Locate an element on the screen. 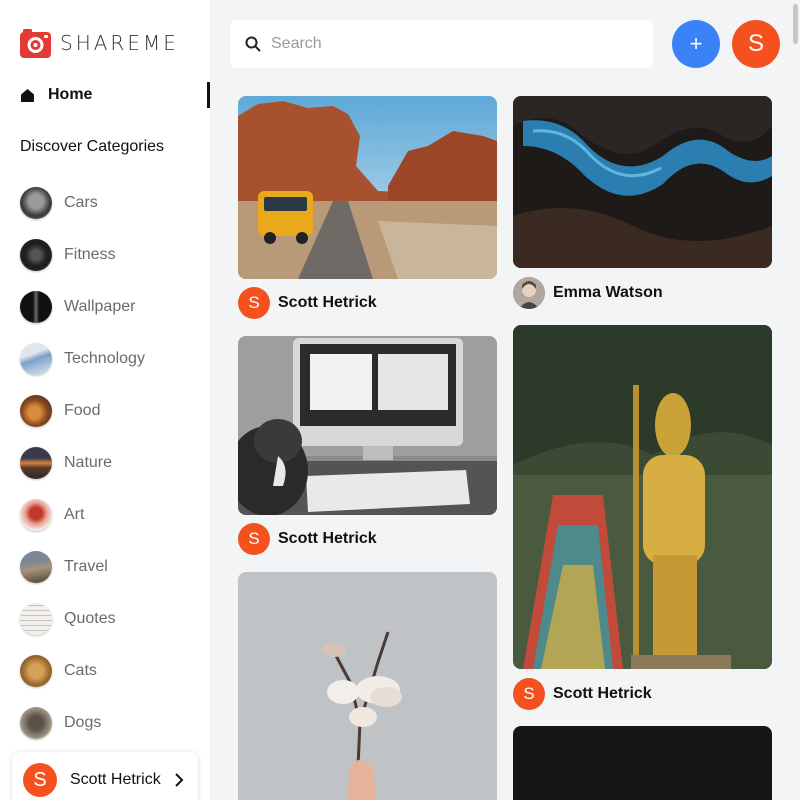 The width and height of the screenshot is (800, 800). pin-image-golden-statue is located at coordinates (642, 497).